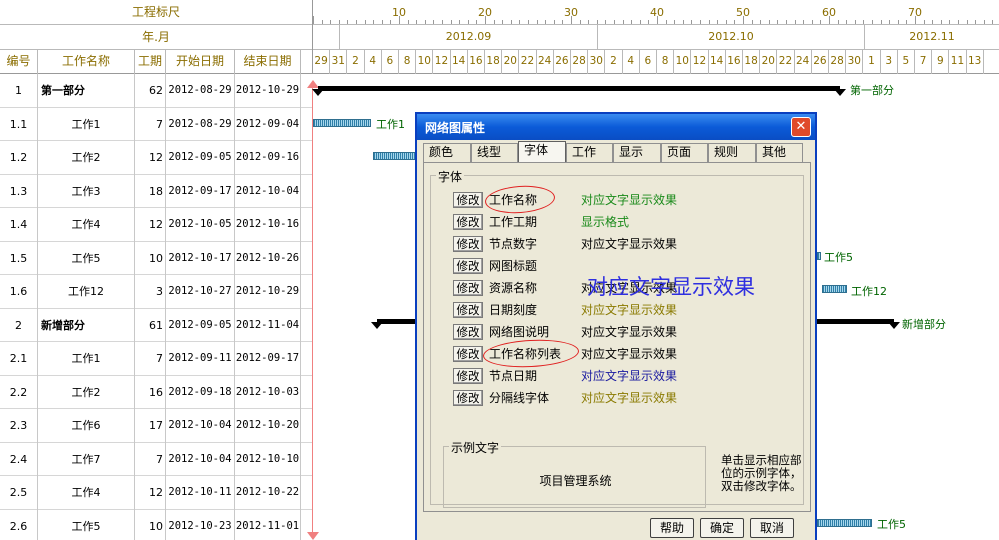 Image resolution: width=999 pixels, height=540 pixels. What do you see at coordinates (156, 292) in the screenshot?
I see `table-row: 1.6 工作12 3 2012-10-27 2012-10-29` at bounding box center [156, 292].